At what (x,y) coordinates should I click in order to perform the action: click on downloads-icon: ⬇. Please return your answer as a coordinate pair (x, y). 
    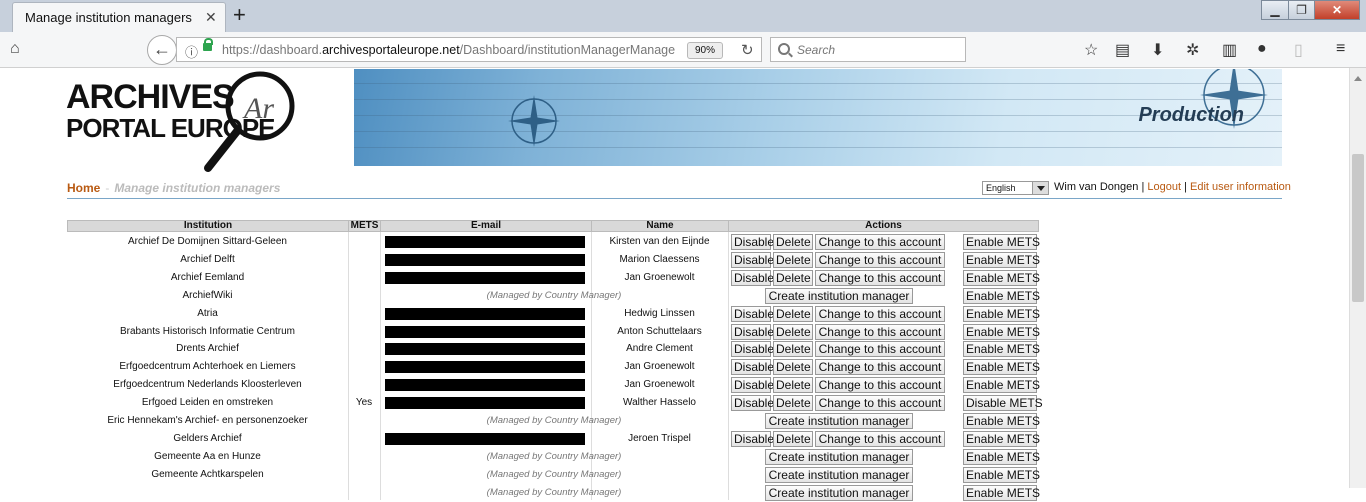
    Looking at the image, I should click on (1157, 50).